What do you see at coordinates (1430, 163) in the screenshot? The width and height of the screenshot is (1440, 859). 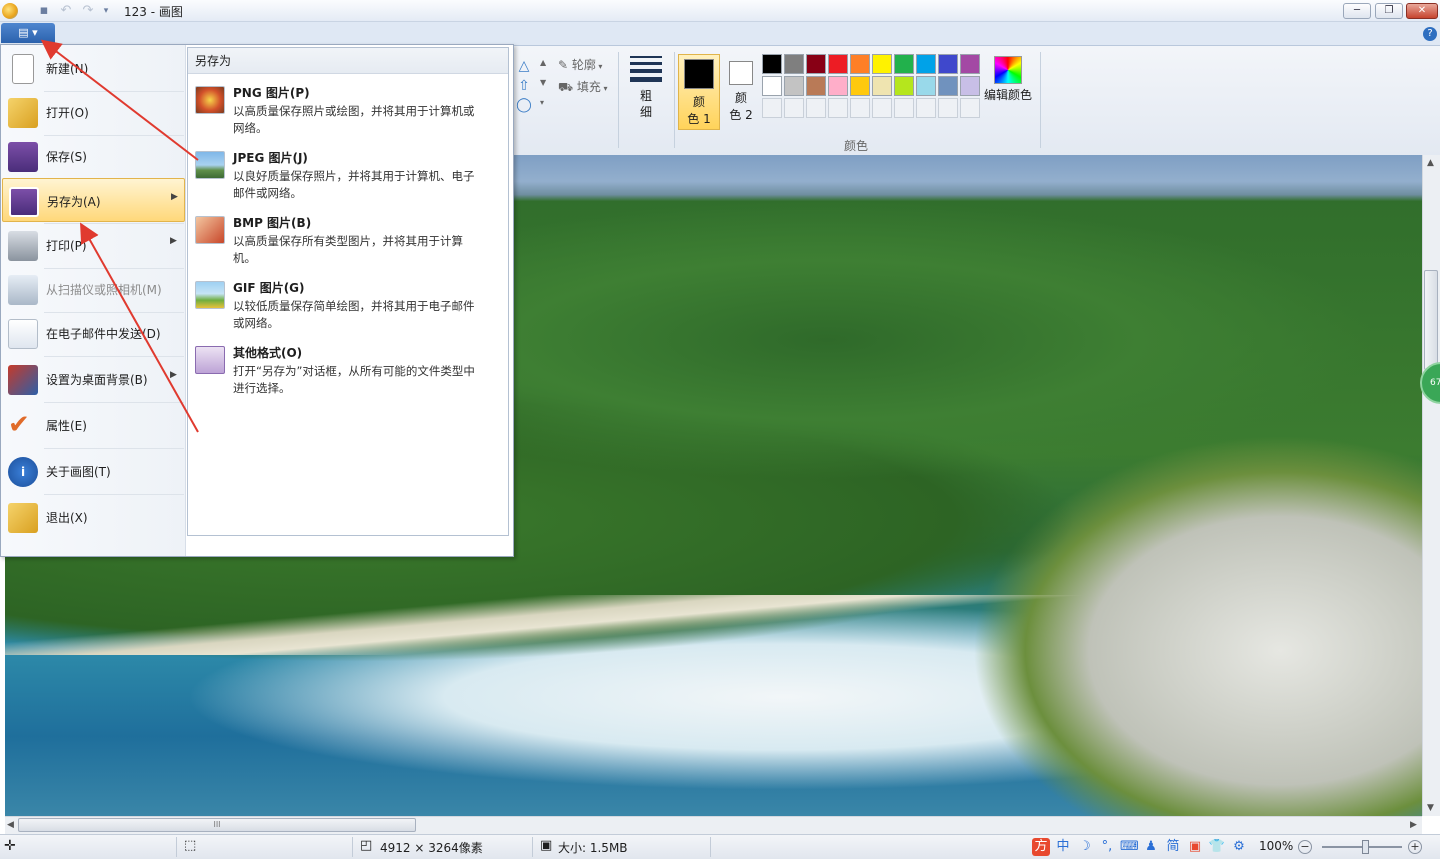 I see `scroll-up-icon: ▲` at bounding box center [1430, 163].